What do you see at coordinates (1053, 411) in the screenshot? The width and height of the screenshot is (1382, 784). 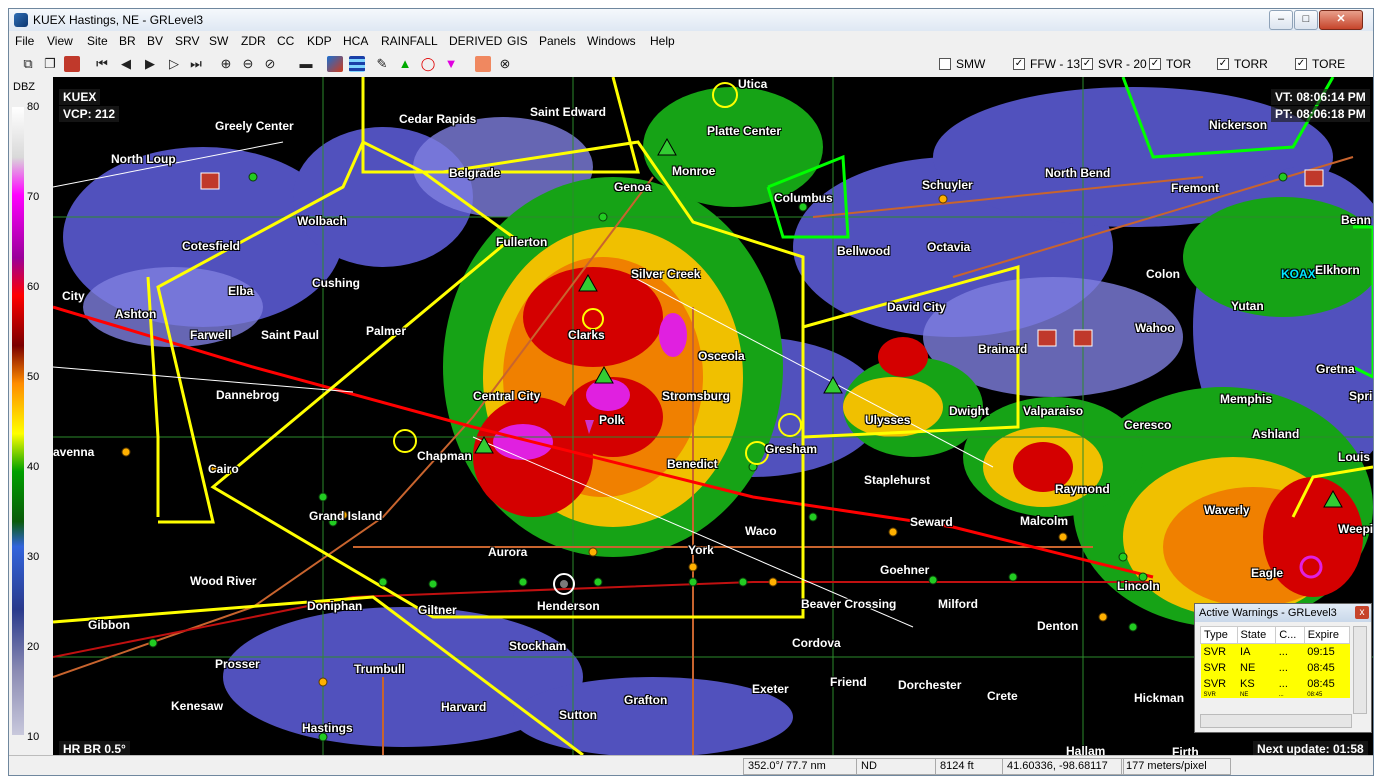 I see `city-label: Valparaiso` at bounding box center [1053, 411].